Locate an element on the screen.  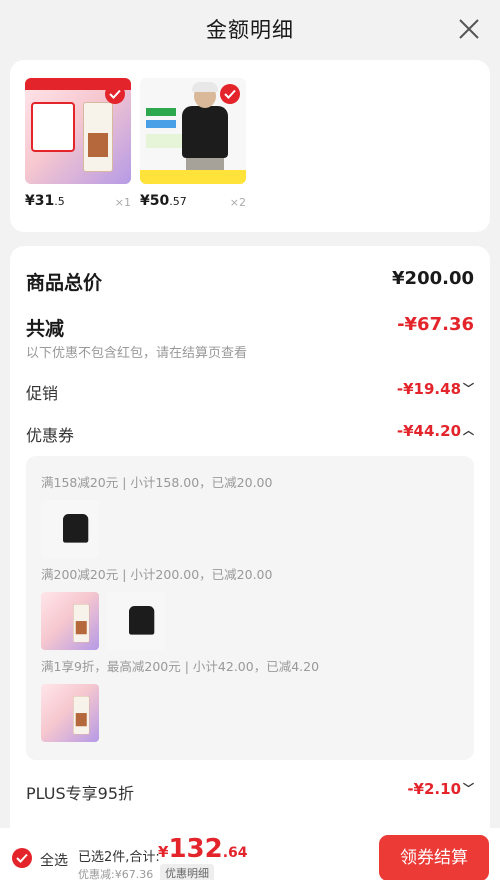
checkout-button: 领券结算 is located at coordinates (434, 857).